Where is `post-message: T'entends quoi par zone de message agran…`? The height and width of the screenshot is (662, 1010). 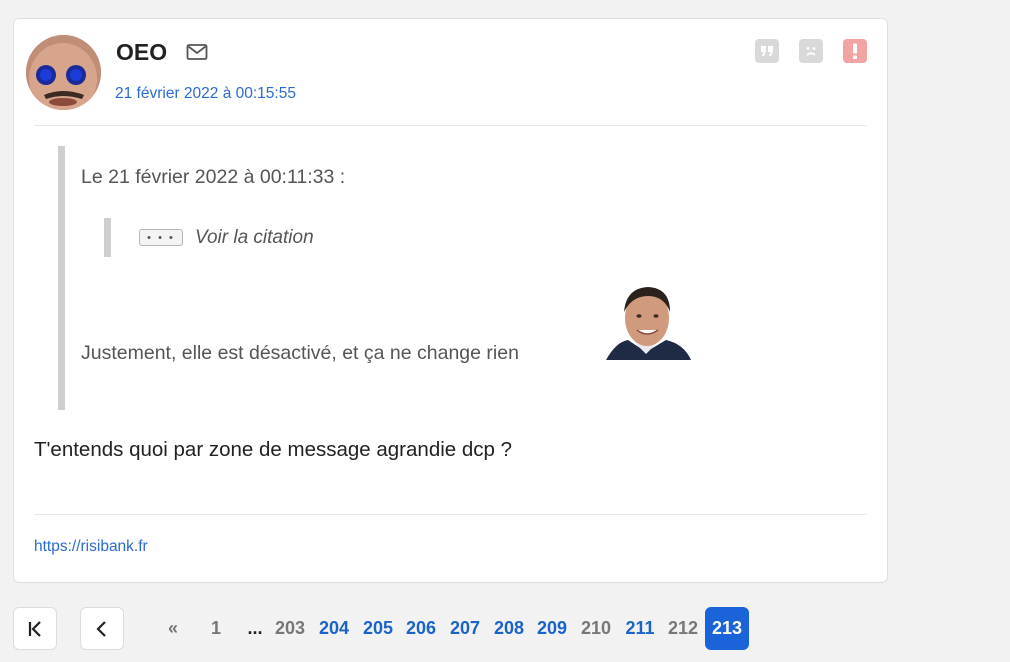 post-message: T'entends quoi par zone de message agran… is located at coordinates (273, 449).